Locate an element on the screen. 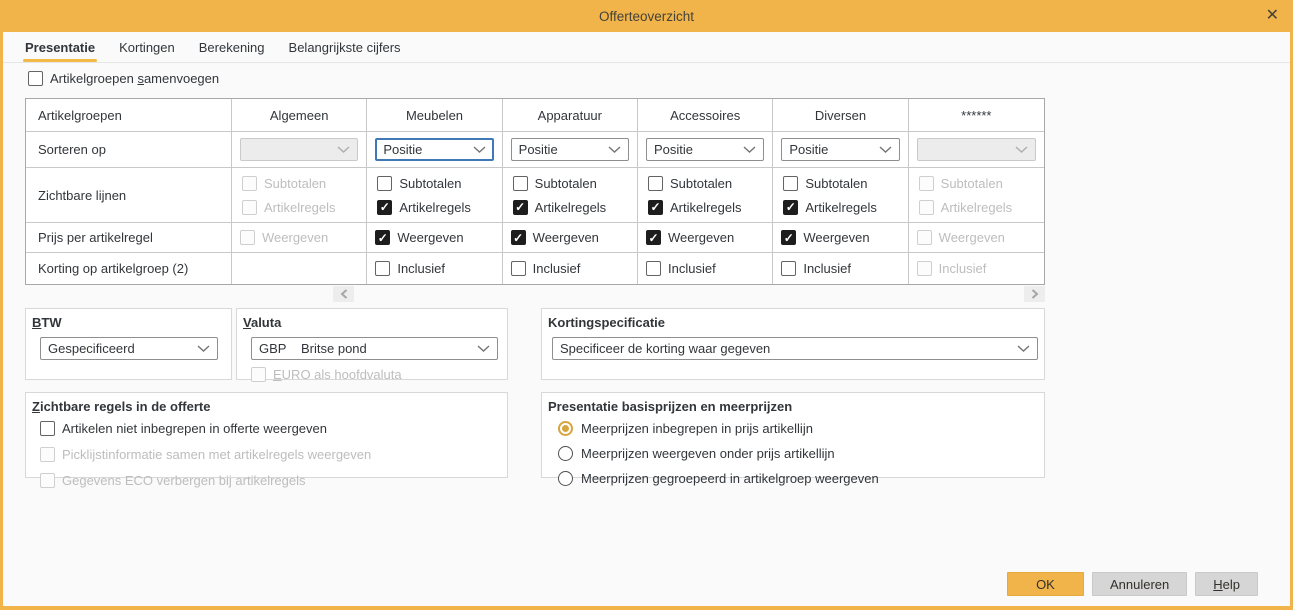 The width and height of the screenshot is (1293, 610). weergeven-checkbox-meubelen: Weergeven is located at coordinates (419, 237).